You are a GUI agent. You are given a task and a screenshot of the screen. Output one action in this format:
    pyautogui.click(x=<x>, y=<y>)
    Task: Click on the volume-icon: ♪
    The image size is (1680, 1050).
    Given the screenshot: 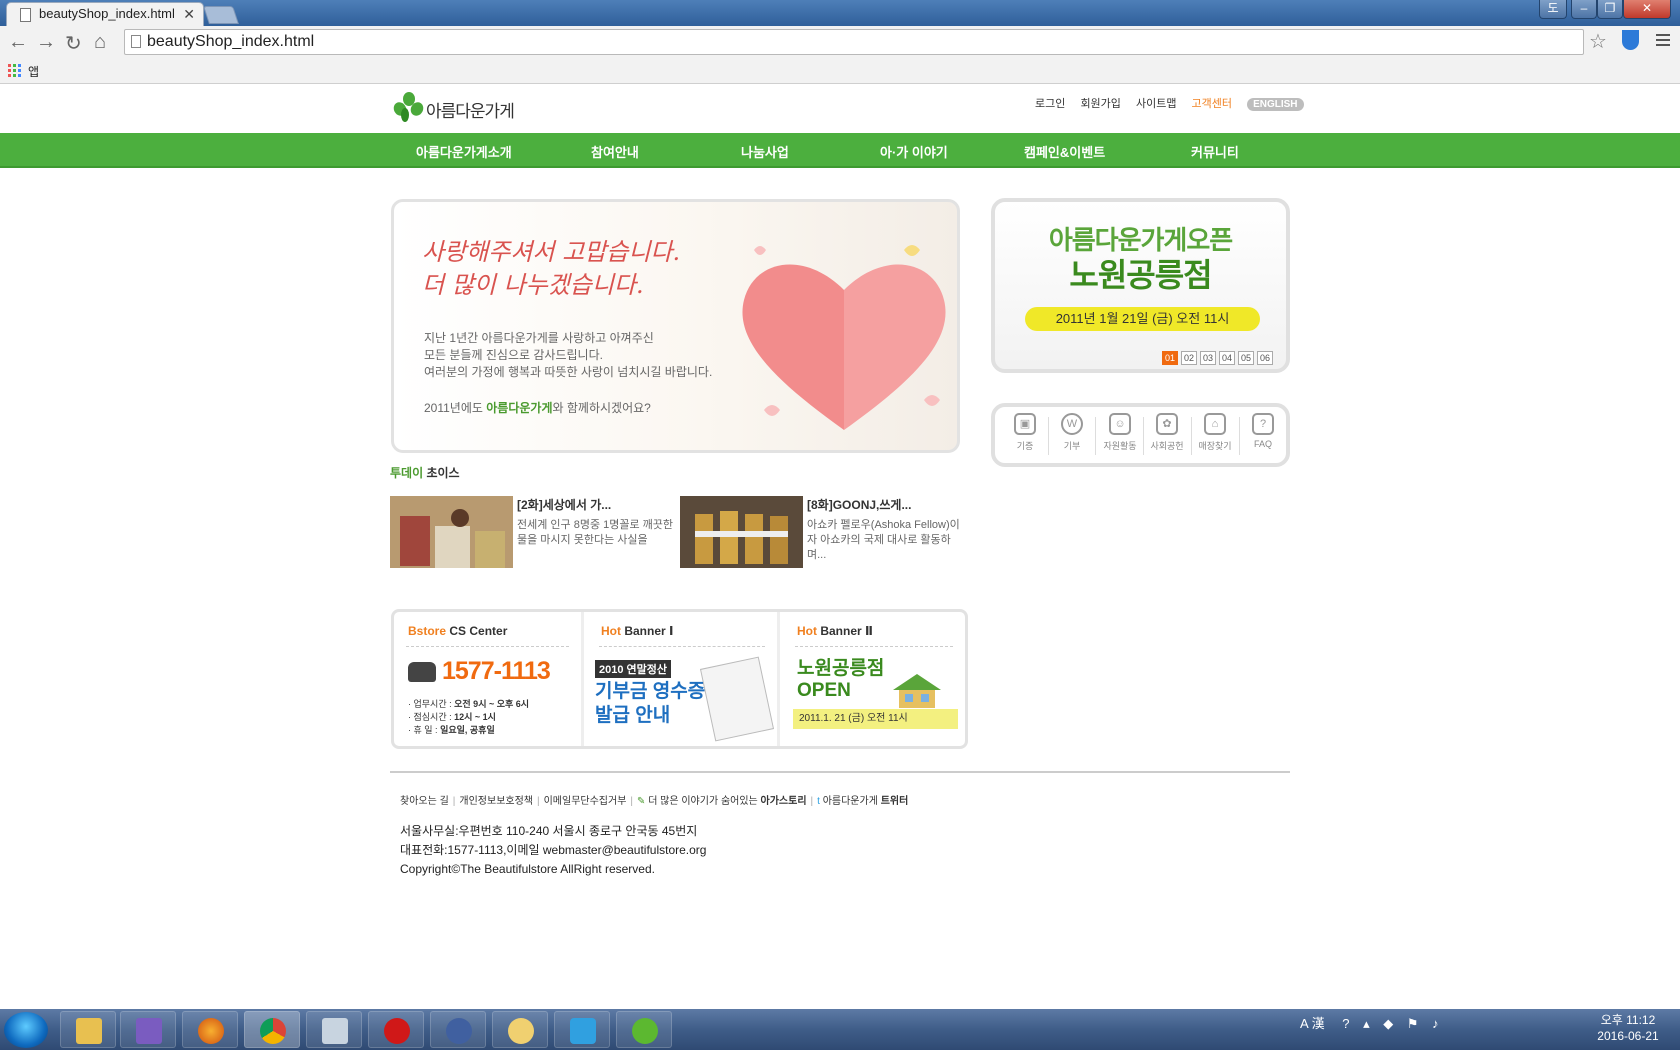 What is the action you would take?
    pyautogui.click(x=1435, y=1023)
    